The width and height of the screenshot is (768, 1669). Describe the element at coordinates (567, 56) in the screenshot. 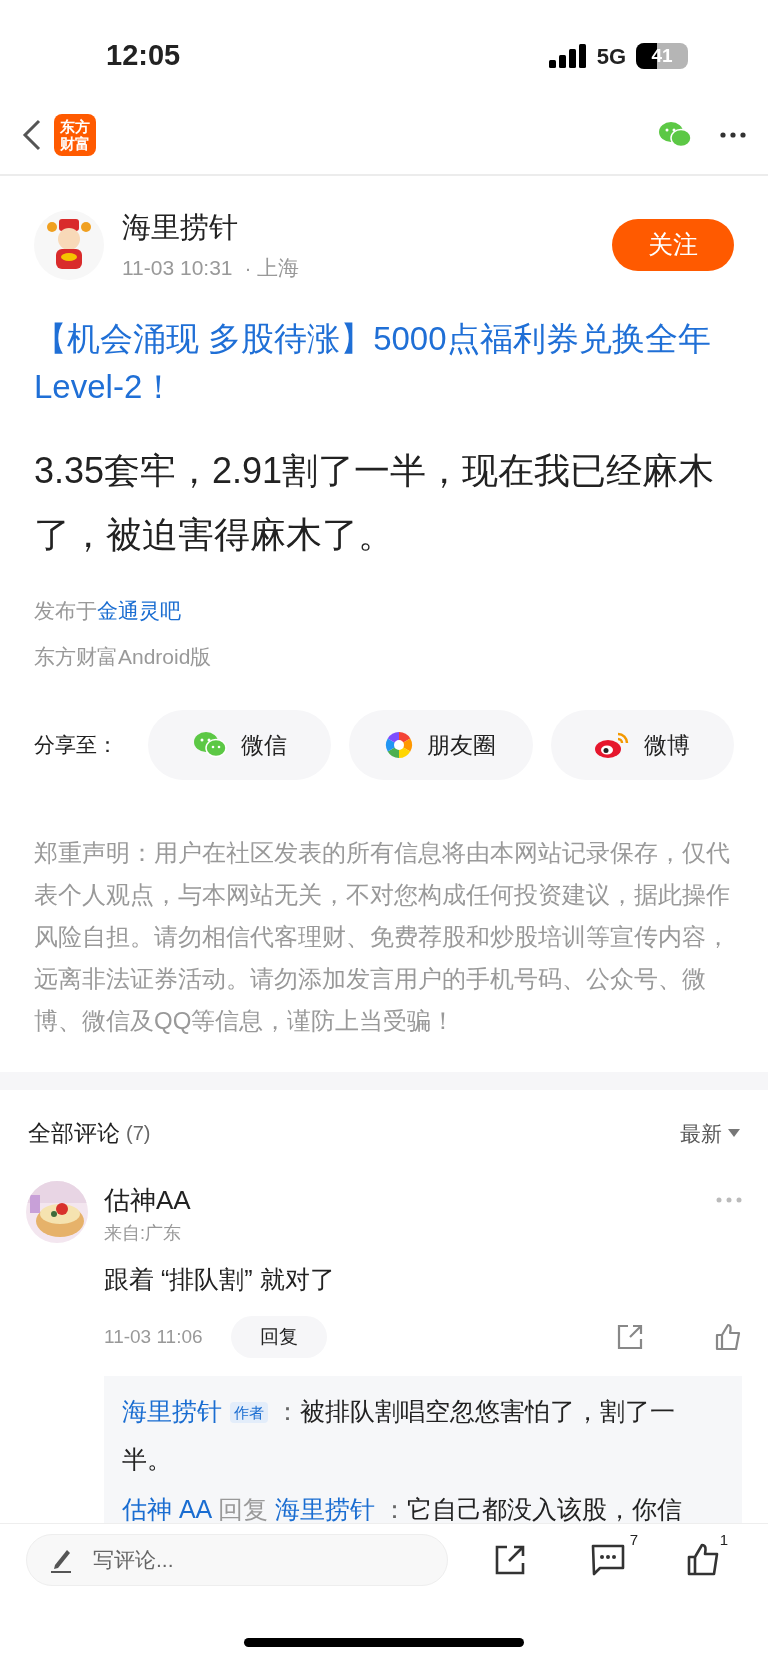

I see `signal-icon` at that location.